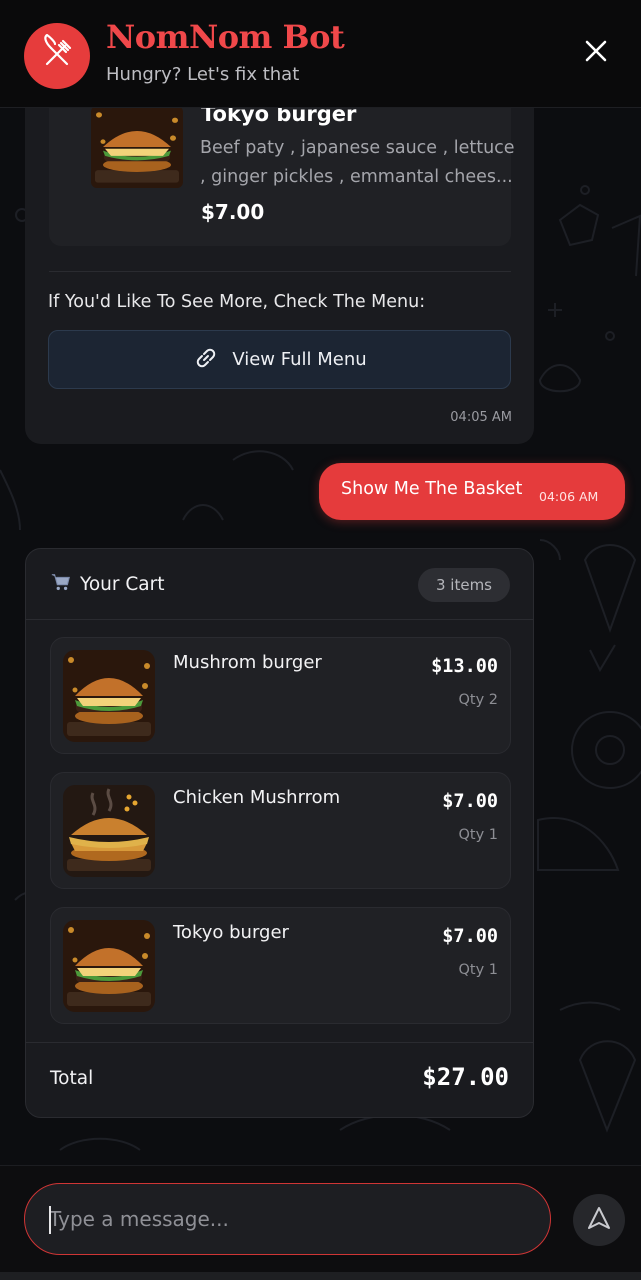 The width and height of the screenshot is (641, 1280). I want to click on text-caret, so click(50, 1220).